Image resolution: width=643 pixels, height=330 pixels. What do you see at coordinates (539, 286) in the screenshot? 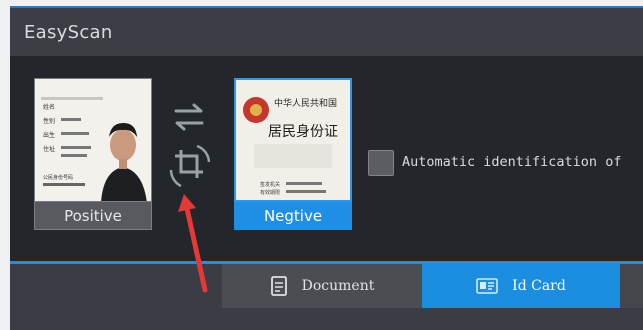
I see `tab-id-card-label: Id Card` at bounding box center [539, 286].